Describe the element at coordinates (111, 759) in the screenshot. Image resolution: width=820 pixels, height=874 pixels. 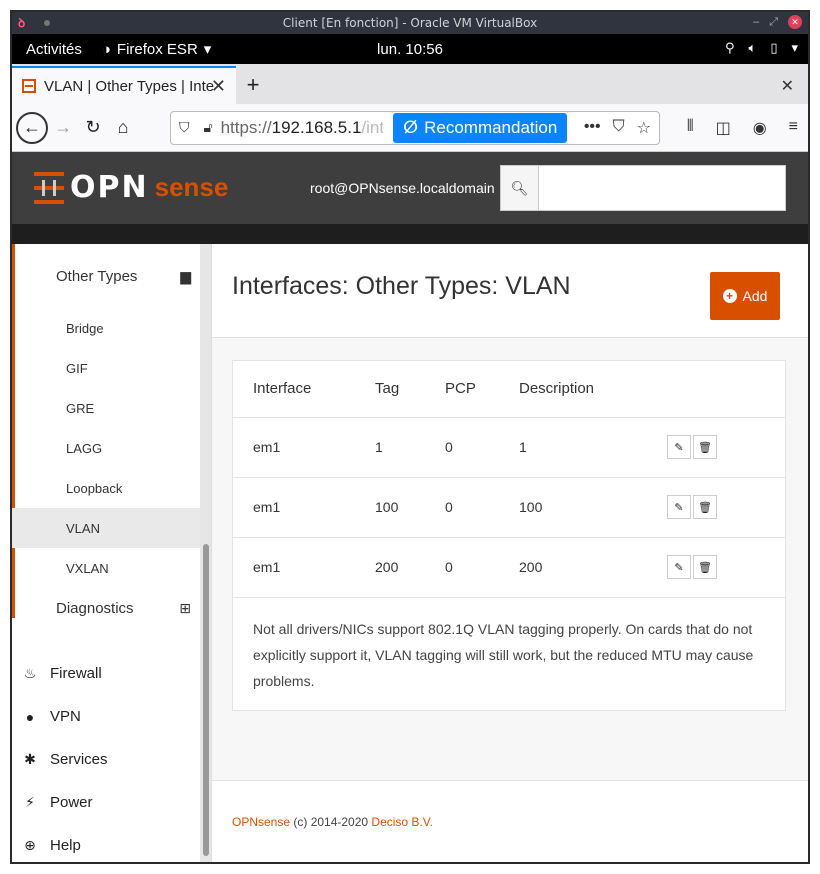
I see `sidebar-item-services: ✱ Services` at that location.